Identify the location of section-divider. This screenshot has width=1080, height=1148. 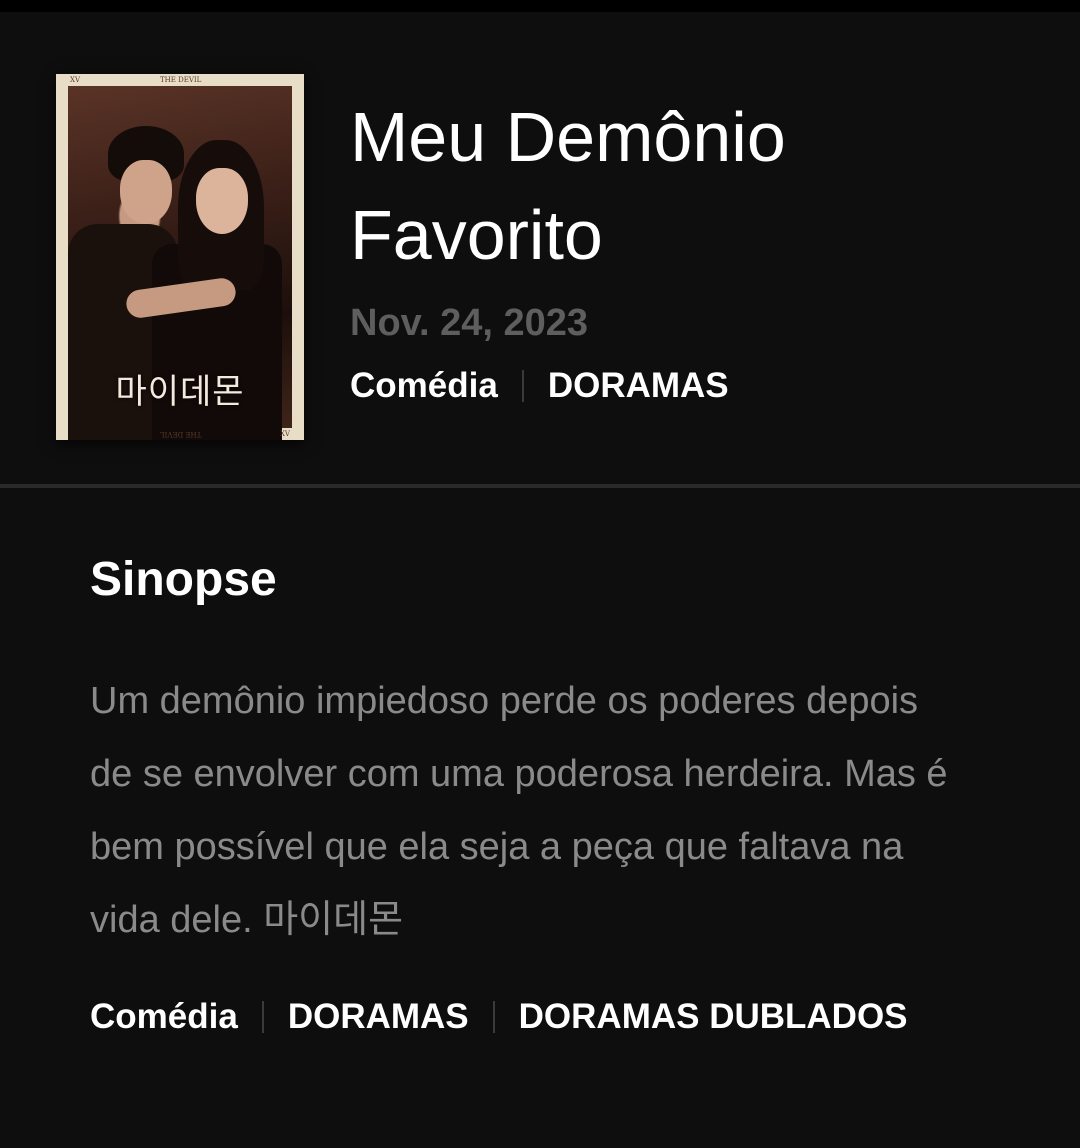
(540, 486).